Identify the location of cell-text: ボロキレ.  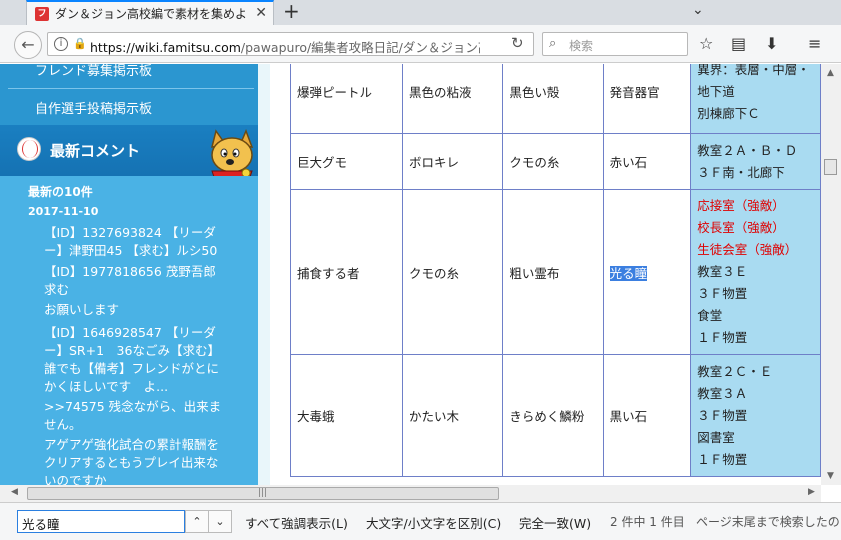
(434, 162).